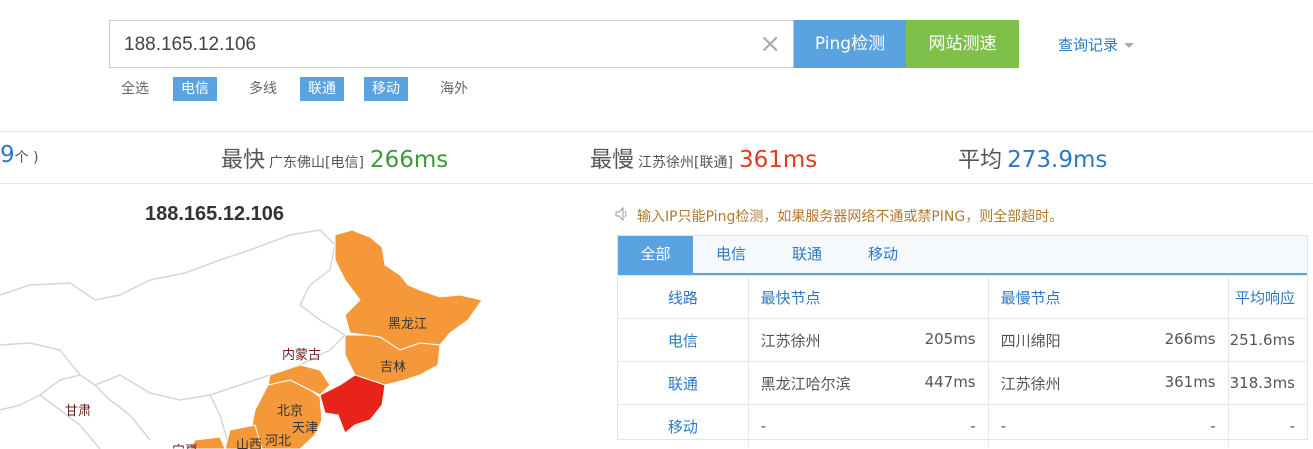 This screenshot has height=449, width=1313. What do you see at coordinates (1267, 340) in the screenshot?
I see `row-avg: 251.6ms` at bounding box center [1267, 340].